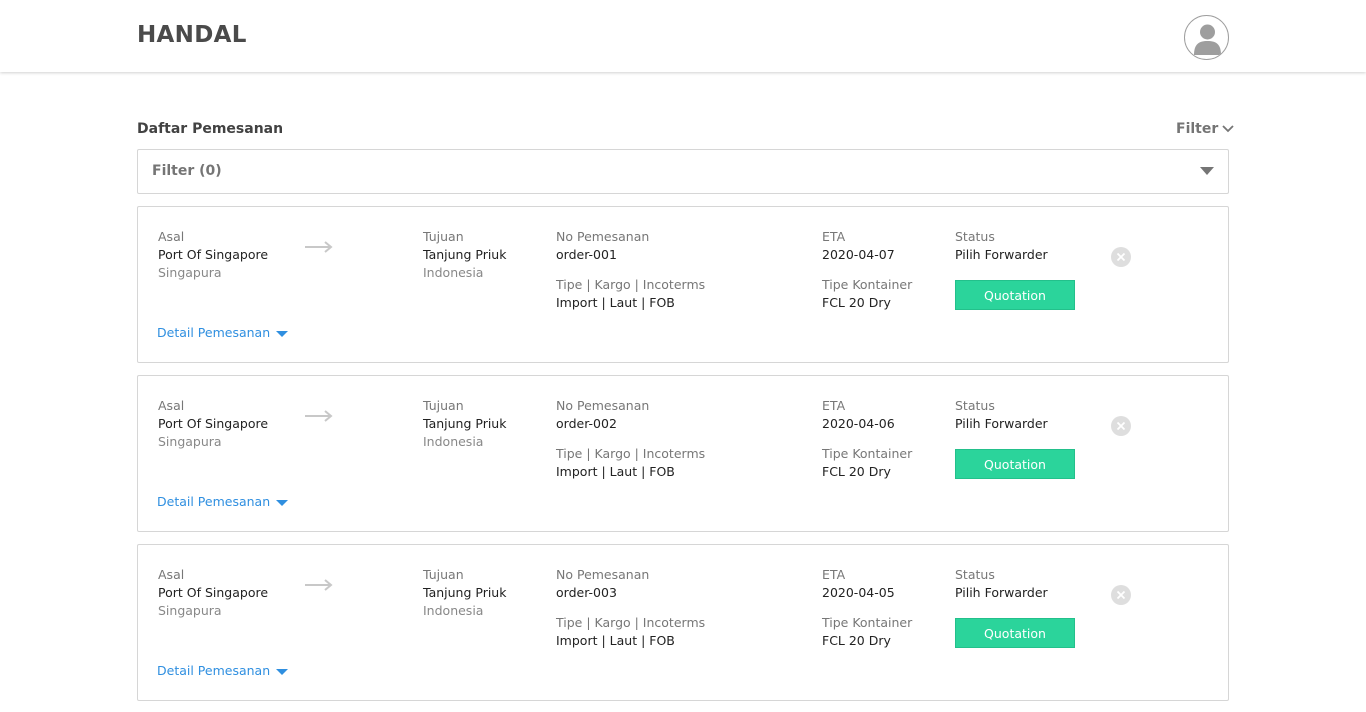 The image size is (1366, 712). I want to click on eta-value: 2020-04-05, so click(858, 592).